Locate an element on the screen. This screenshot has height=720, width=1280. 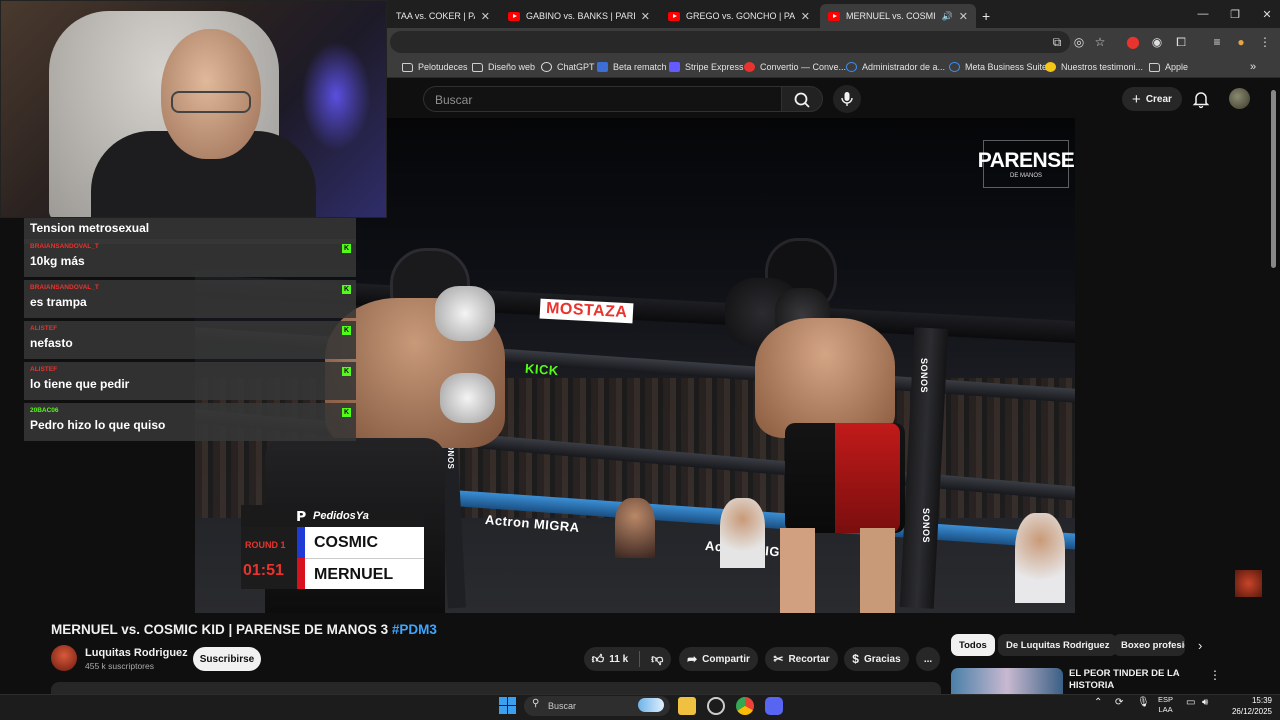
language-indicator: ESP LAA is located at coordinates (1165, 705).